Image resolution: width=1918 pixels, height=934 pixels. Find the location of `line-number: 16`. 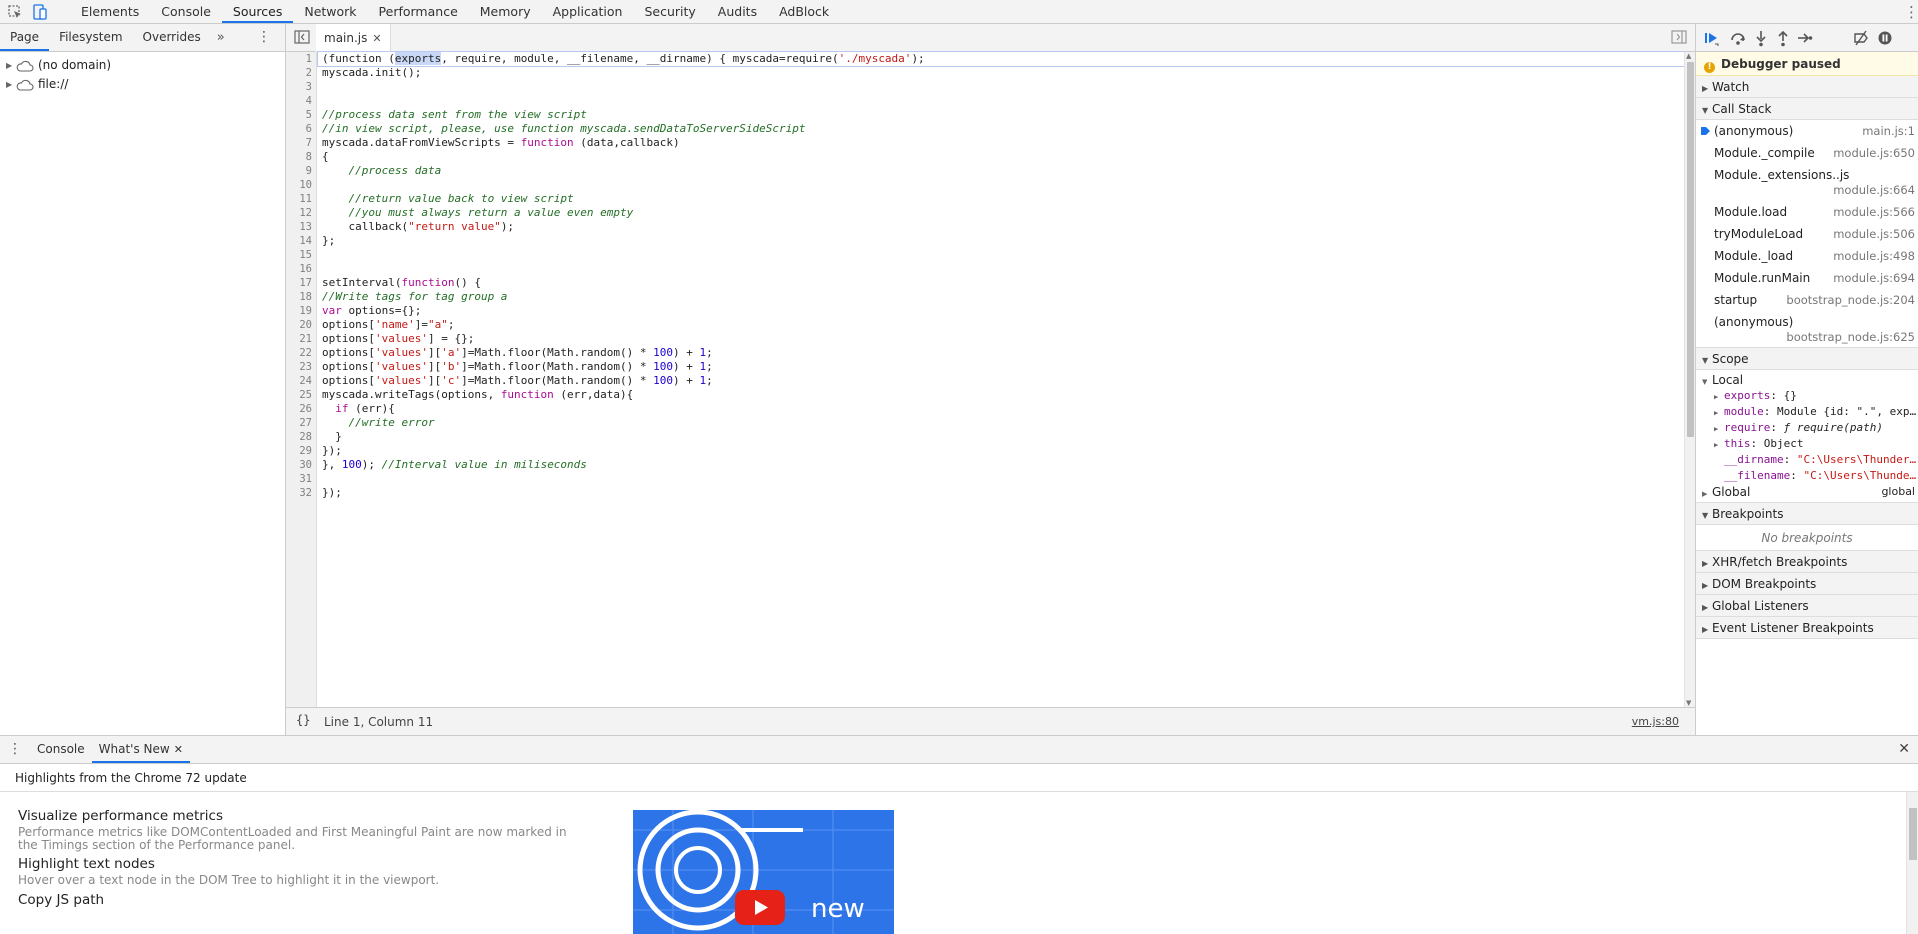

line-number: 16 is located at coordinates (301, 269).